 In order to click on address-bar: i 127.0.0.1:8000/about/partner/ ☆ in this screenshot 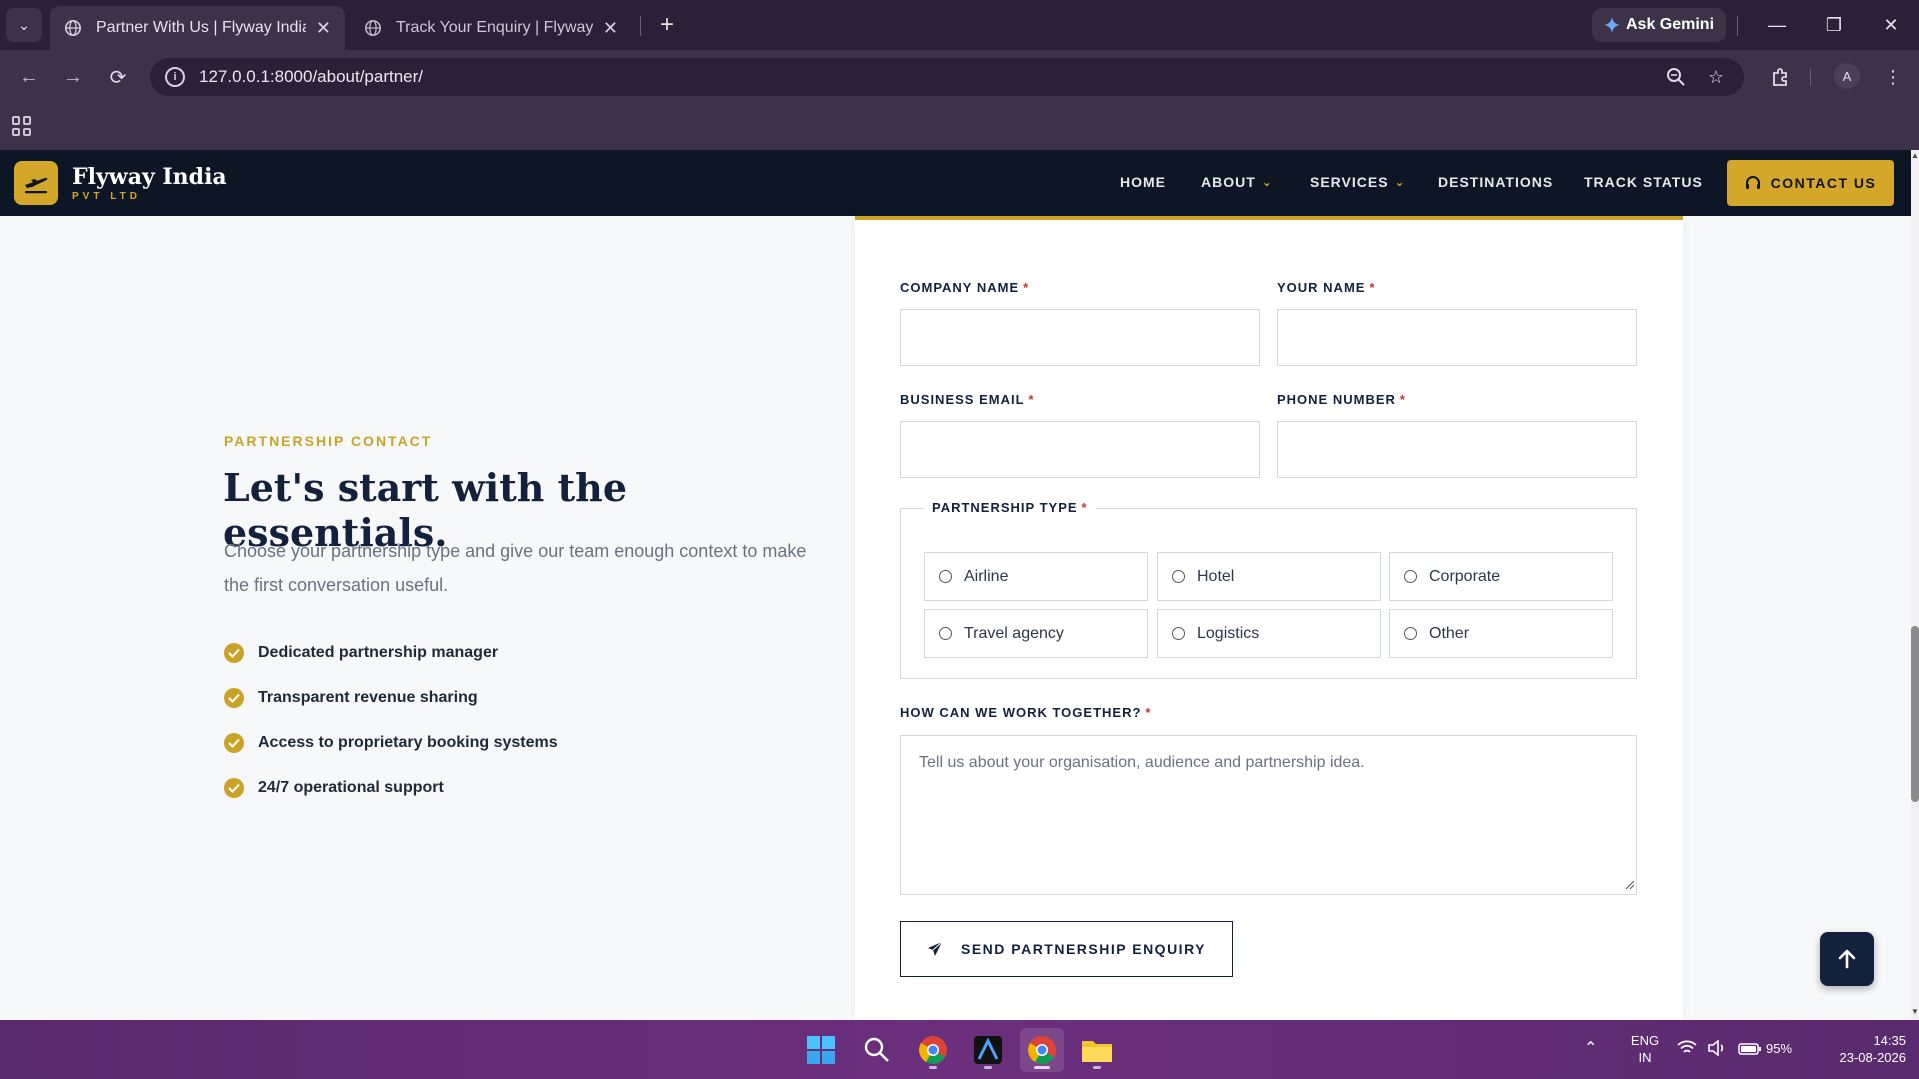, I will do `click(947, 77)`.